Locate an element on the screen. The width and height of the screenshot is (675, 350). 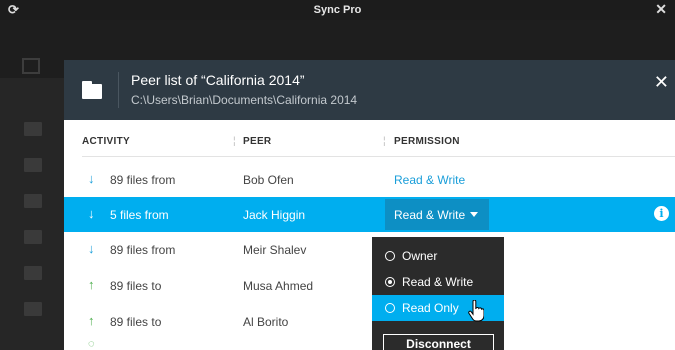
table-row: ↑ 89 files to Al Borito is located at coordinates (369, 321).